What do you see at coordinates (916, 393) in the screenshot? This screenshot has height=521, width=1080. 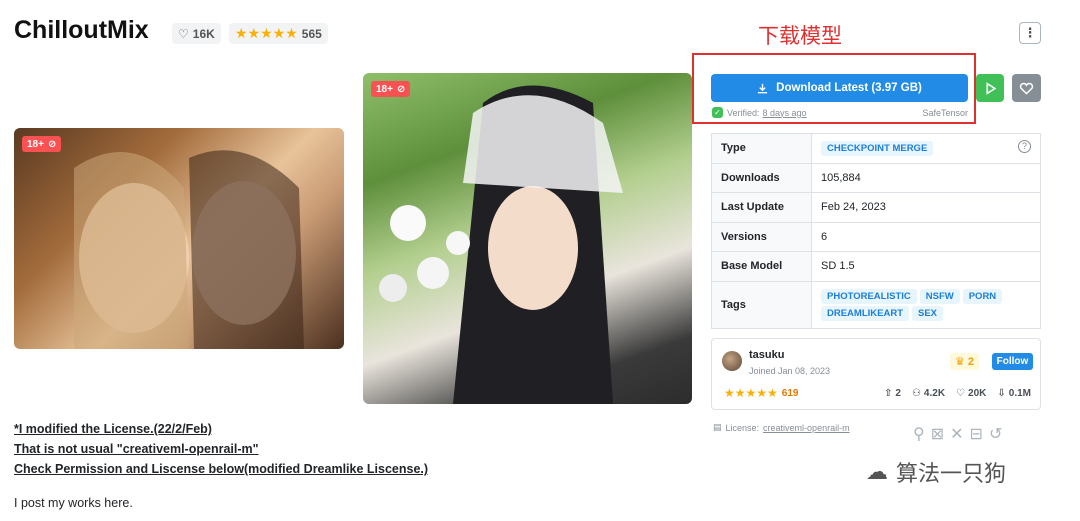 I see `users-icon: ⚇` at bounding box center [916, 393].